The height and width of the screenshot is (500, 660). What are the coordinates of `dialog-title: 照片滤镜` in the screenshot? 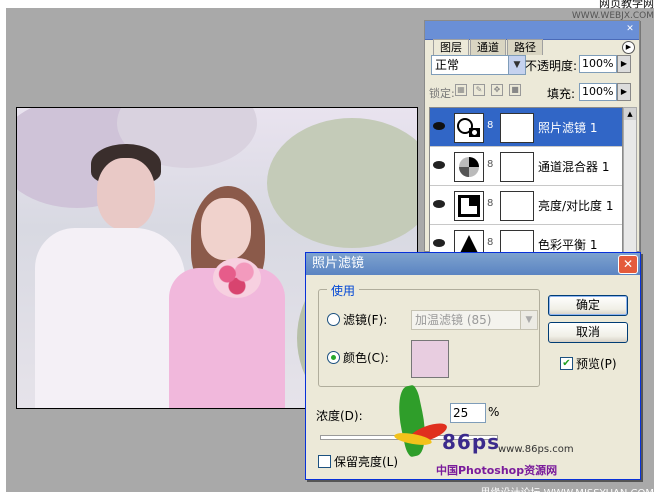 It's located at (338, 263).